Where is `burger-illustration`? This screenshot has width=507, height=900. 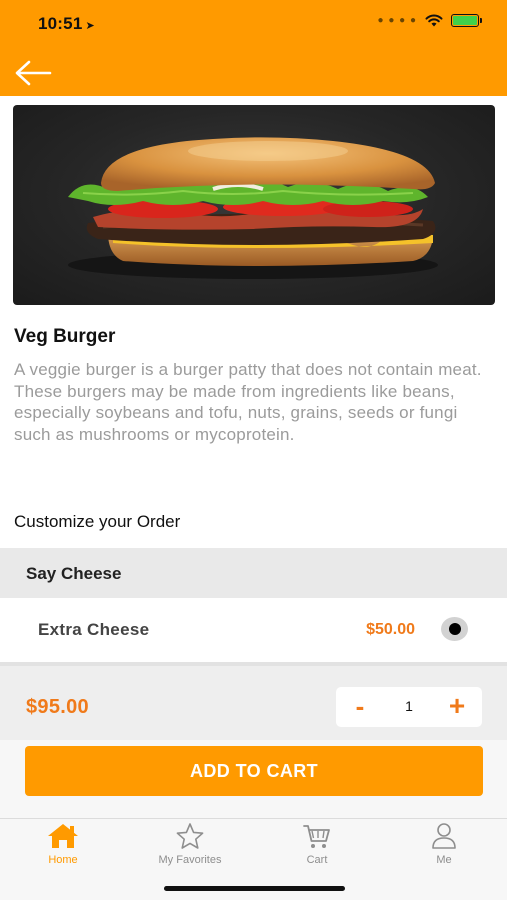 burger-illustration is located at coordinates (253, 208).